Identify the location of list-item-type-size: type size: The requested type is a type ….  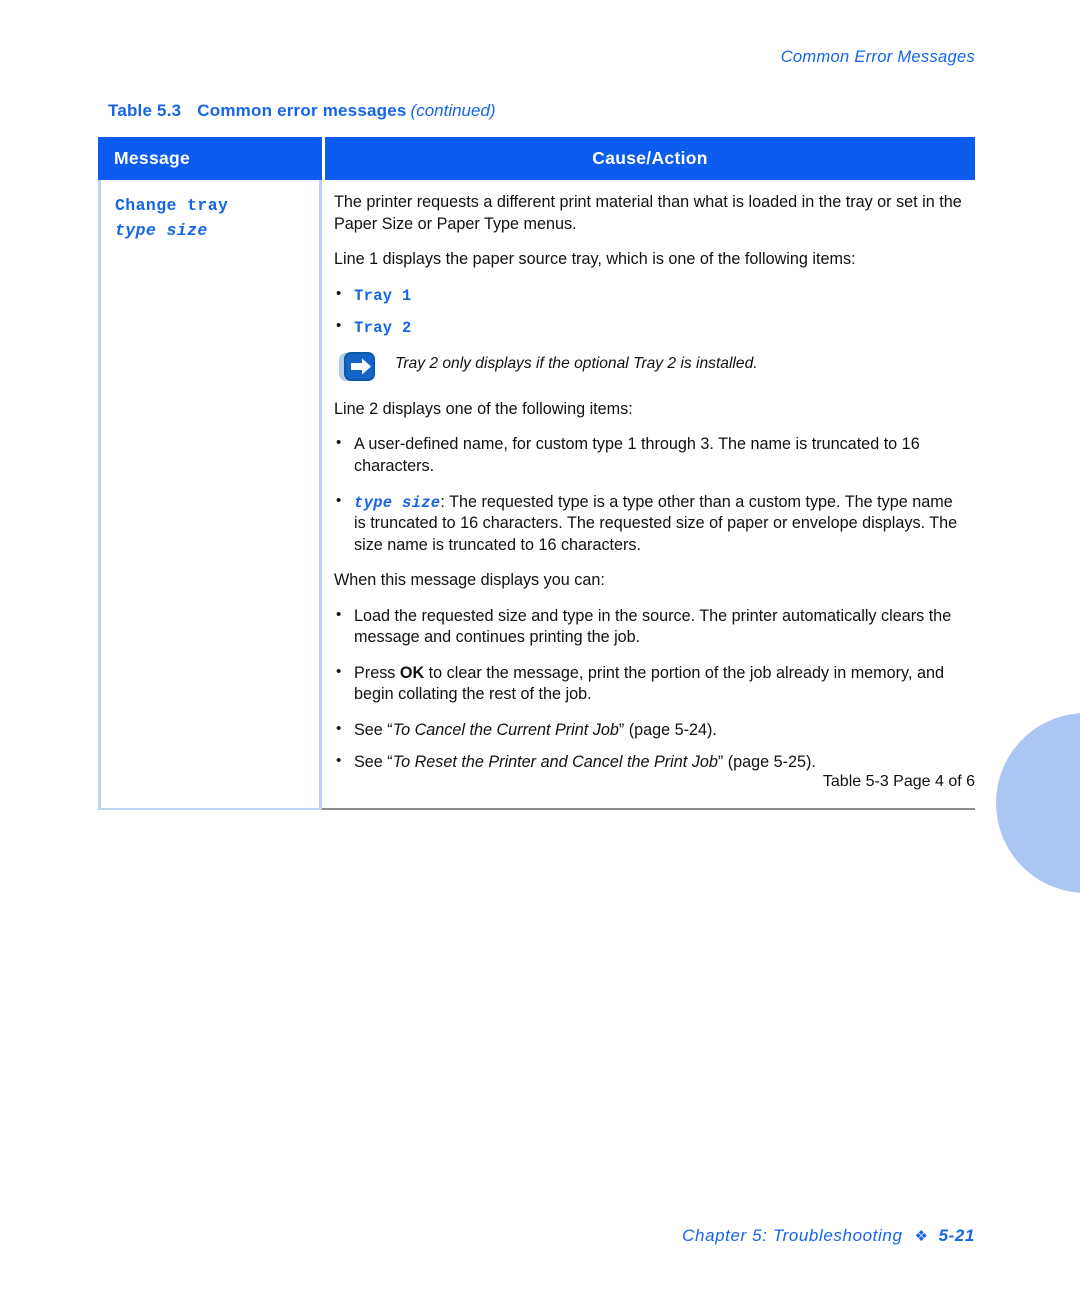
(648, 524).